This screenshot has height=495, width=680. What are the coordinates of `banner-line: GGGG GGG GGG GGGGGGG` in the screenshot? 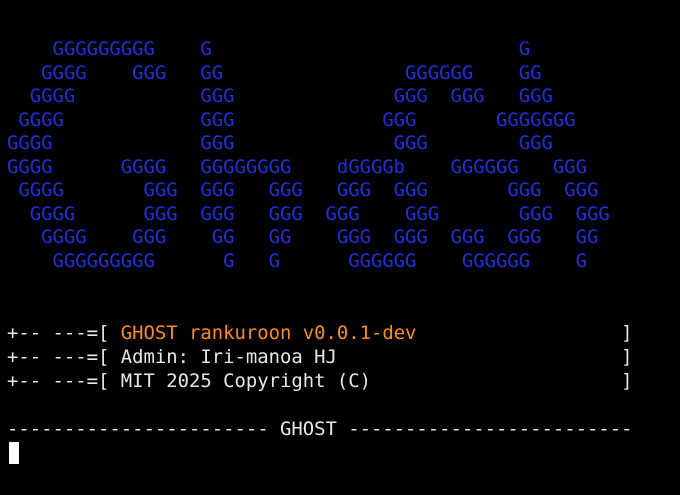 It's located at (291, 119).